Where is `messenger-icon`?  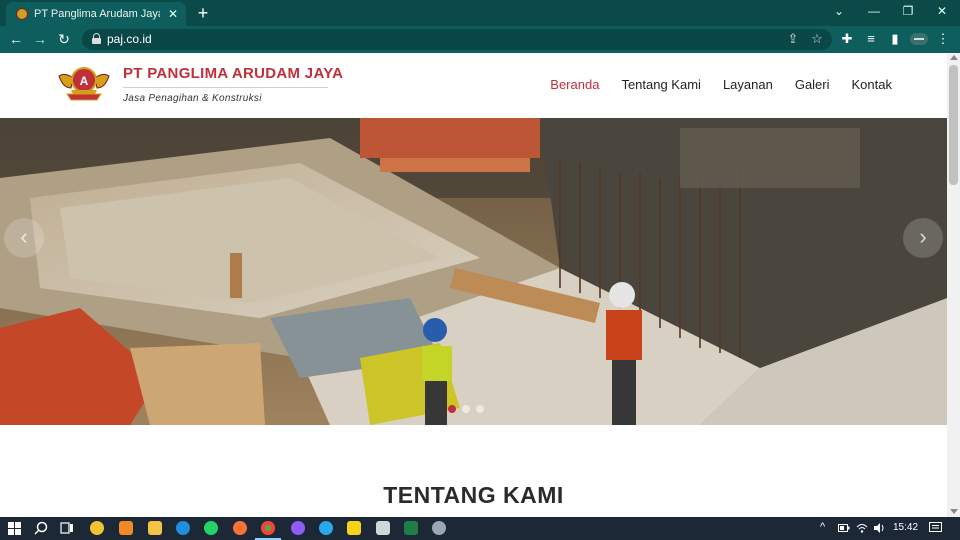
messenger-icon is located at coordinates (298, 528).